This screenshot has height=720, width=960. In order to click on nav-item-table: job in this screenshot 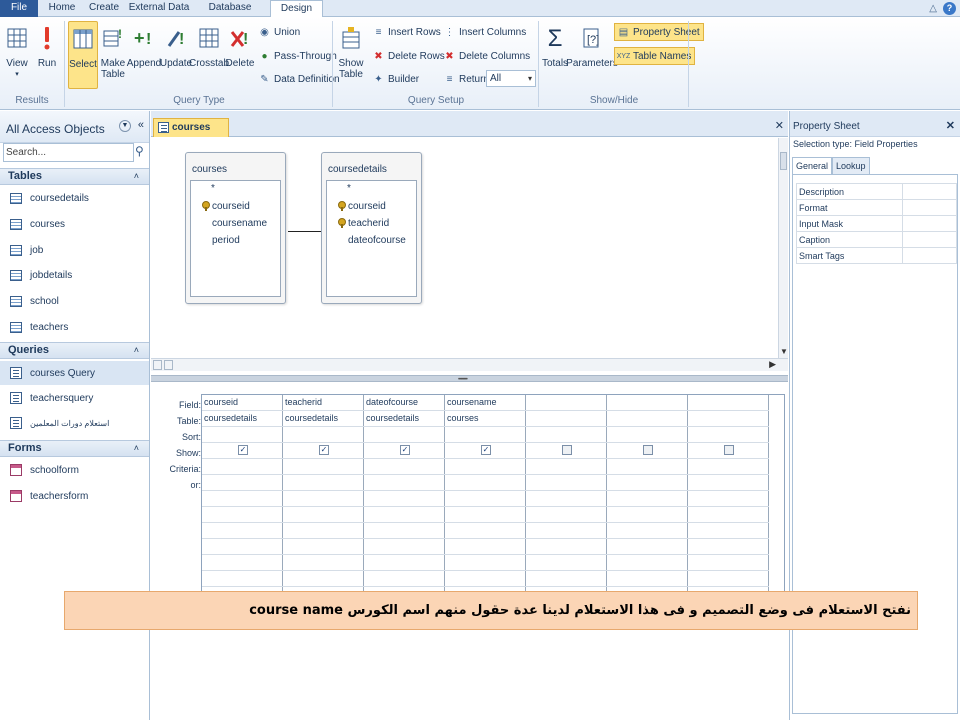, I will do `click(74, 250)`.